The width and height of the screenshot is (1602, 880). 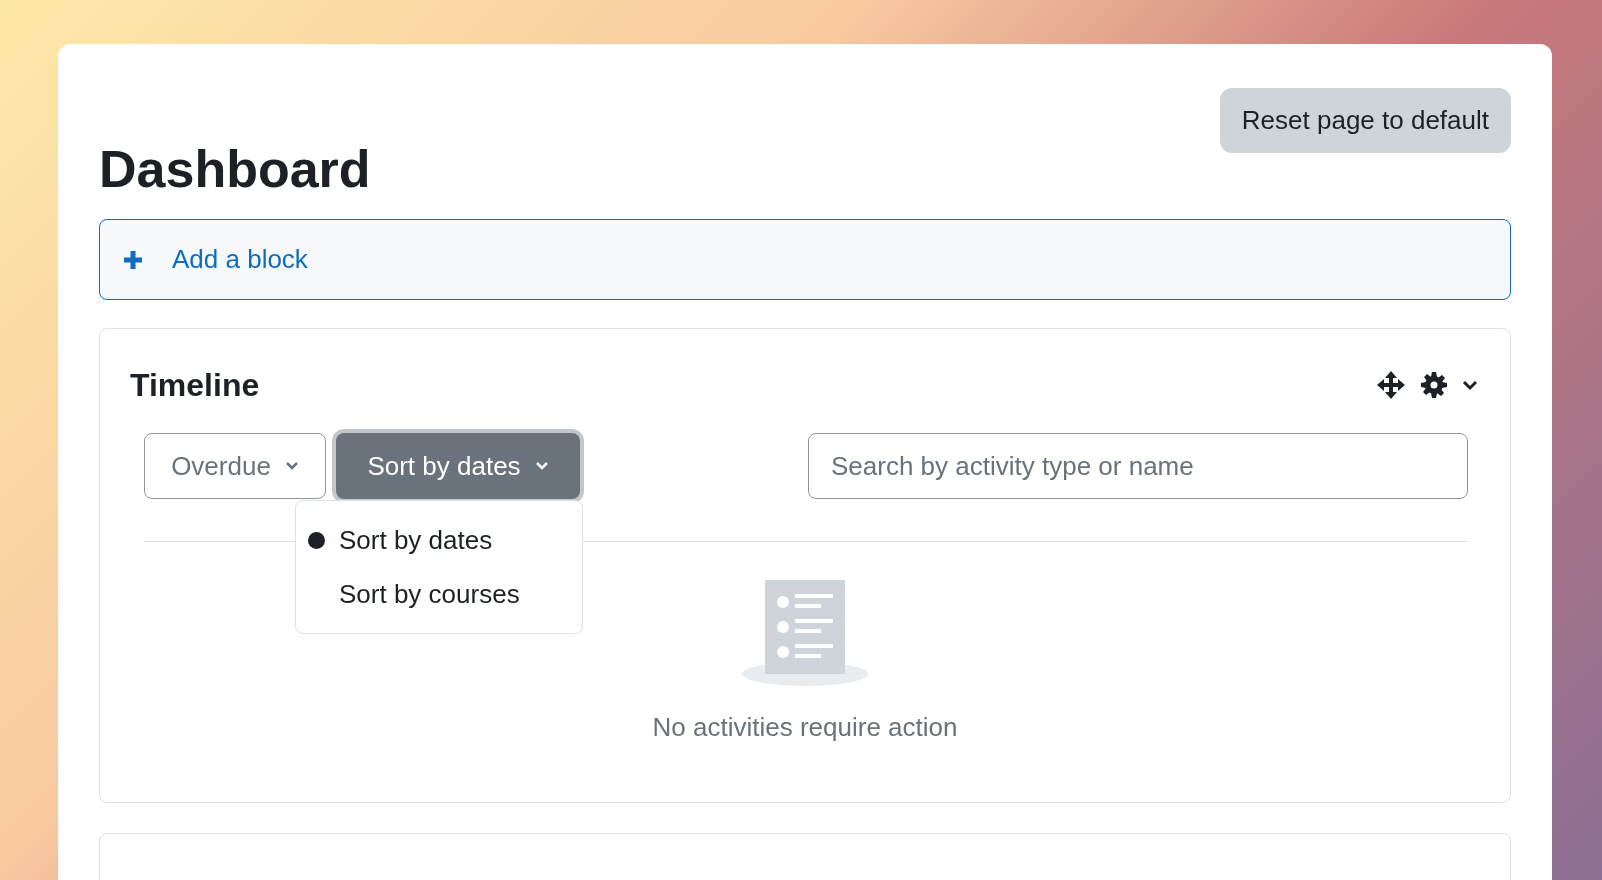 What do you see at coordinates (439, 594) in the screenshot?
I see `sort-option: Sort by courses` at bounding box center [439, 594].